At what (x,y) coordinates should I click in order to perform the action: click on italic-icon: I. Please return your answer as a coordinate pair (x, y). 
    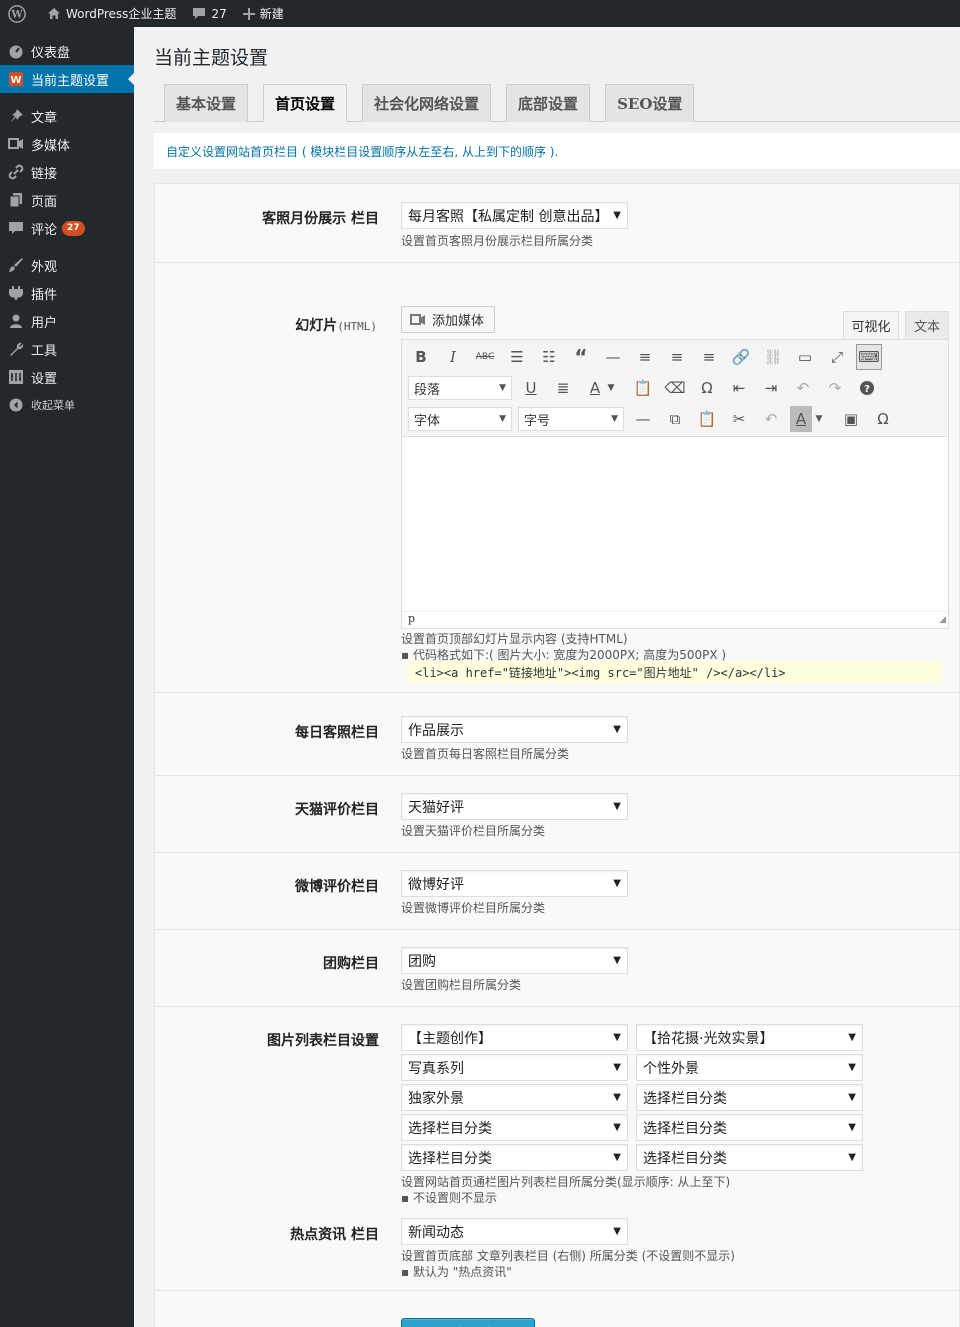
    Looking at the image, I should click on (453, 357).